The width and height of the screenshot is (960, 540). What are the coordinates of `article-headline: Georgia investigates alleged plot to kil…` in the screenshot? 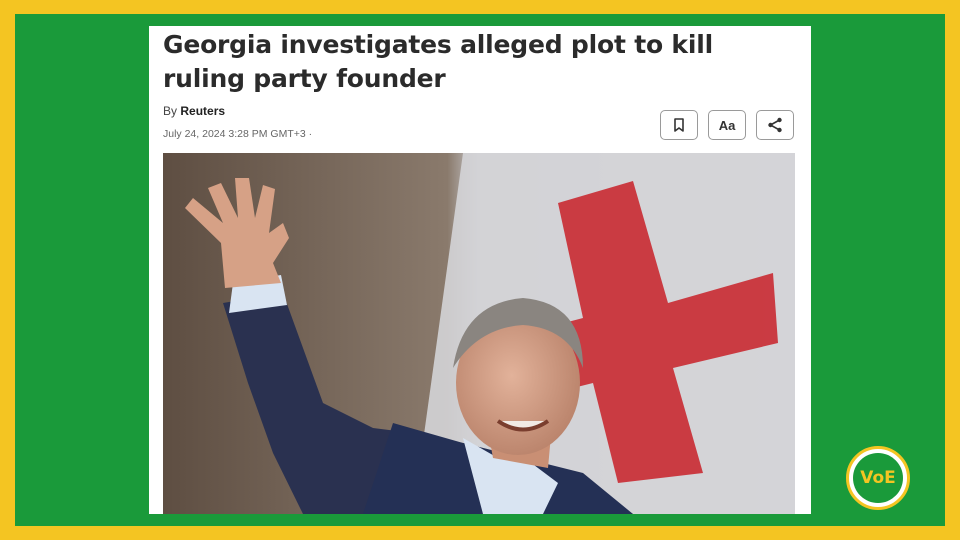 It's located at (438, 61).